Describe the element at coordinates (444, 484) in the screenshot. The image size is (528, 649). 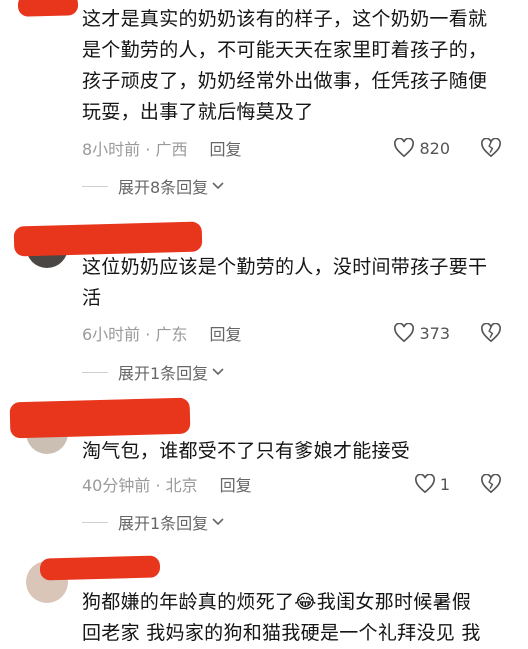
I see `like-count: 1` at that location.